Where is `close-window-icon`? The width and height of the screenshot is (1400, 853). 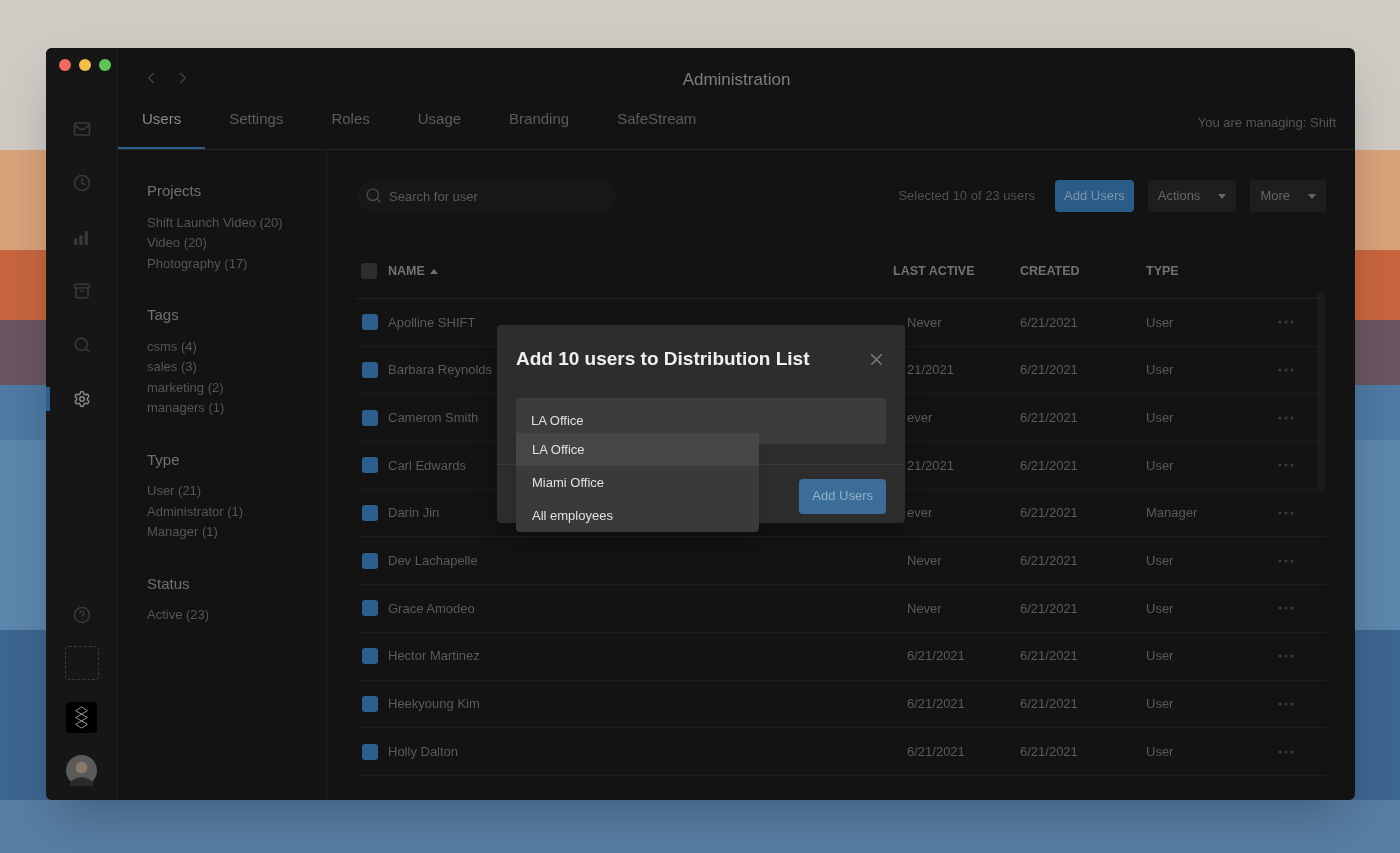 close-window-icon is located at coordinates (65, 65).